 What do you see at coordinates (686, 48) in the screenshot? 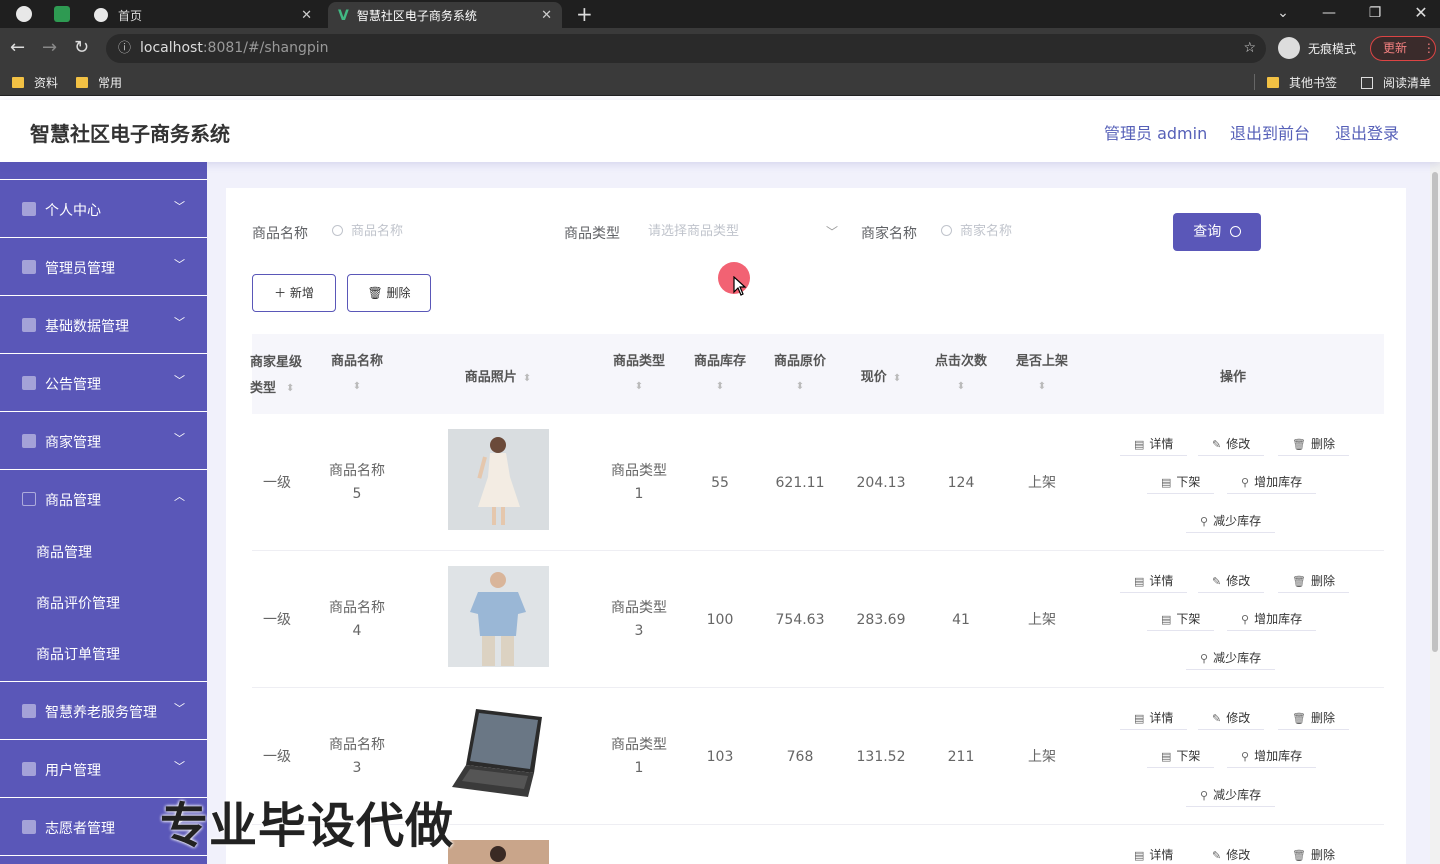
I see `url-field: ⓘ localhost:8081/#/shangpin ☆` at bounding box center [686, 48].